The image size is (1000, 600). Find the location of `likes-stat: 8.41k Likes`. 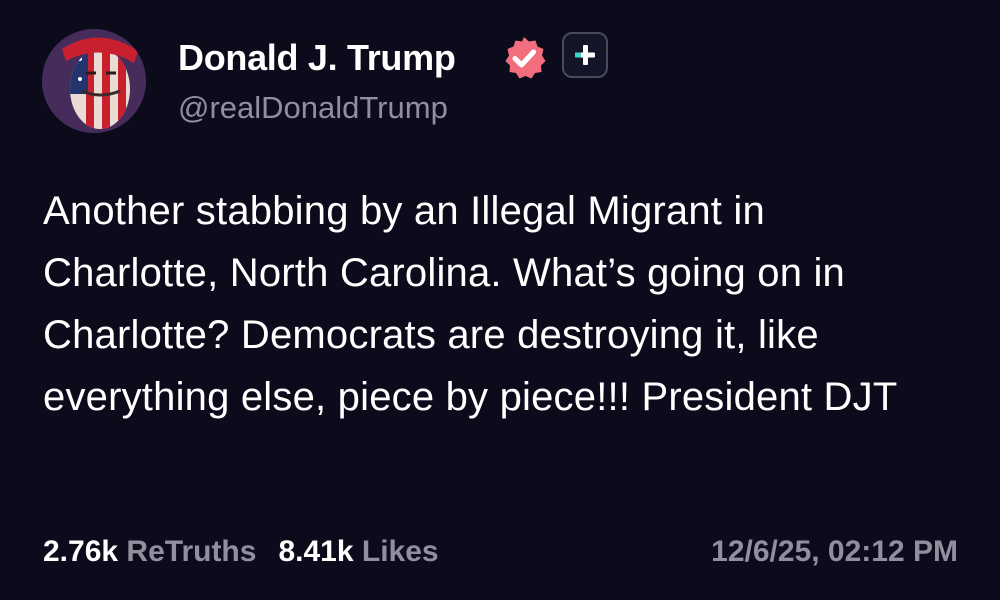

likes-stat: 8.41k Likes is located at coordinates (358, 551).